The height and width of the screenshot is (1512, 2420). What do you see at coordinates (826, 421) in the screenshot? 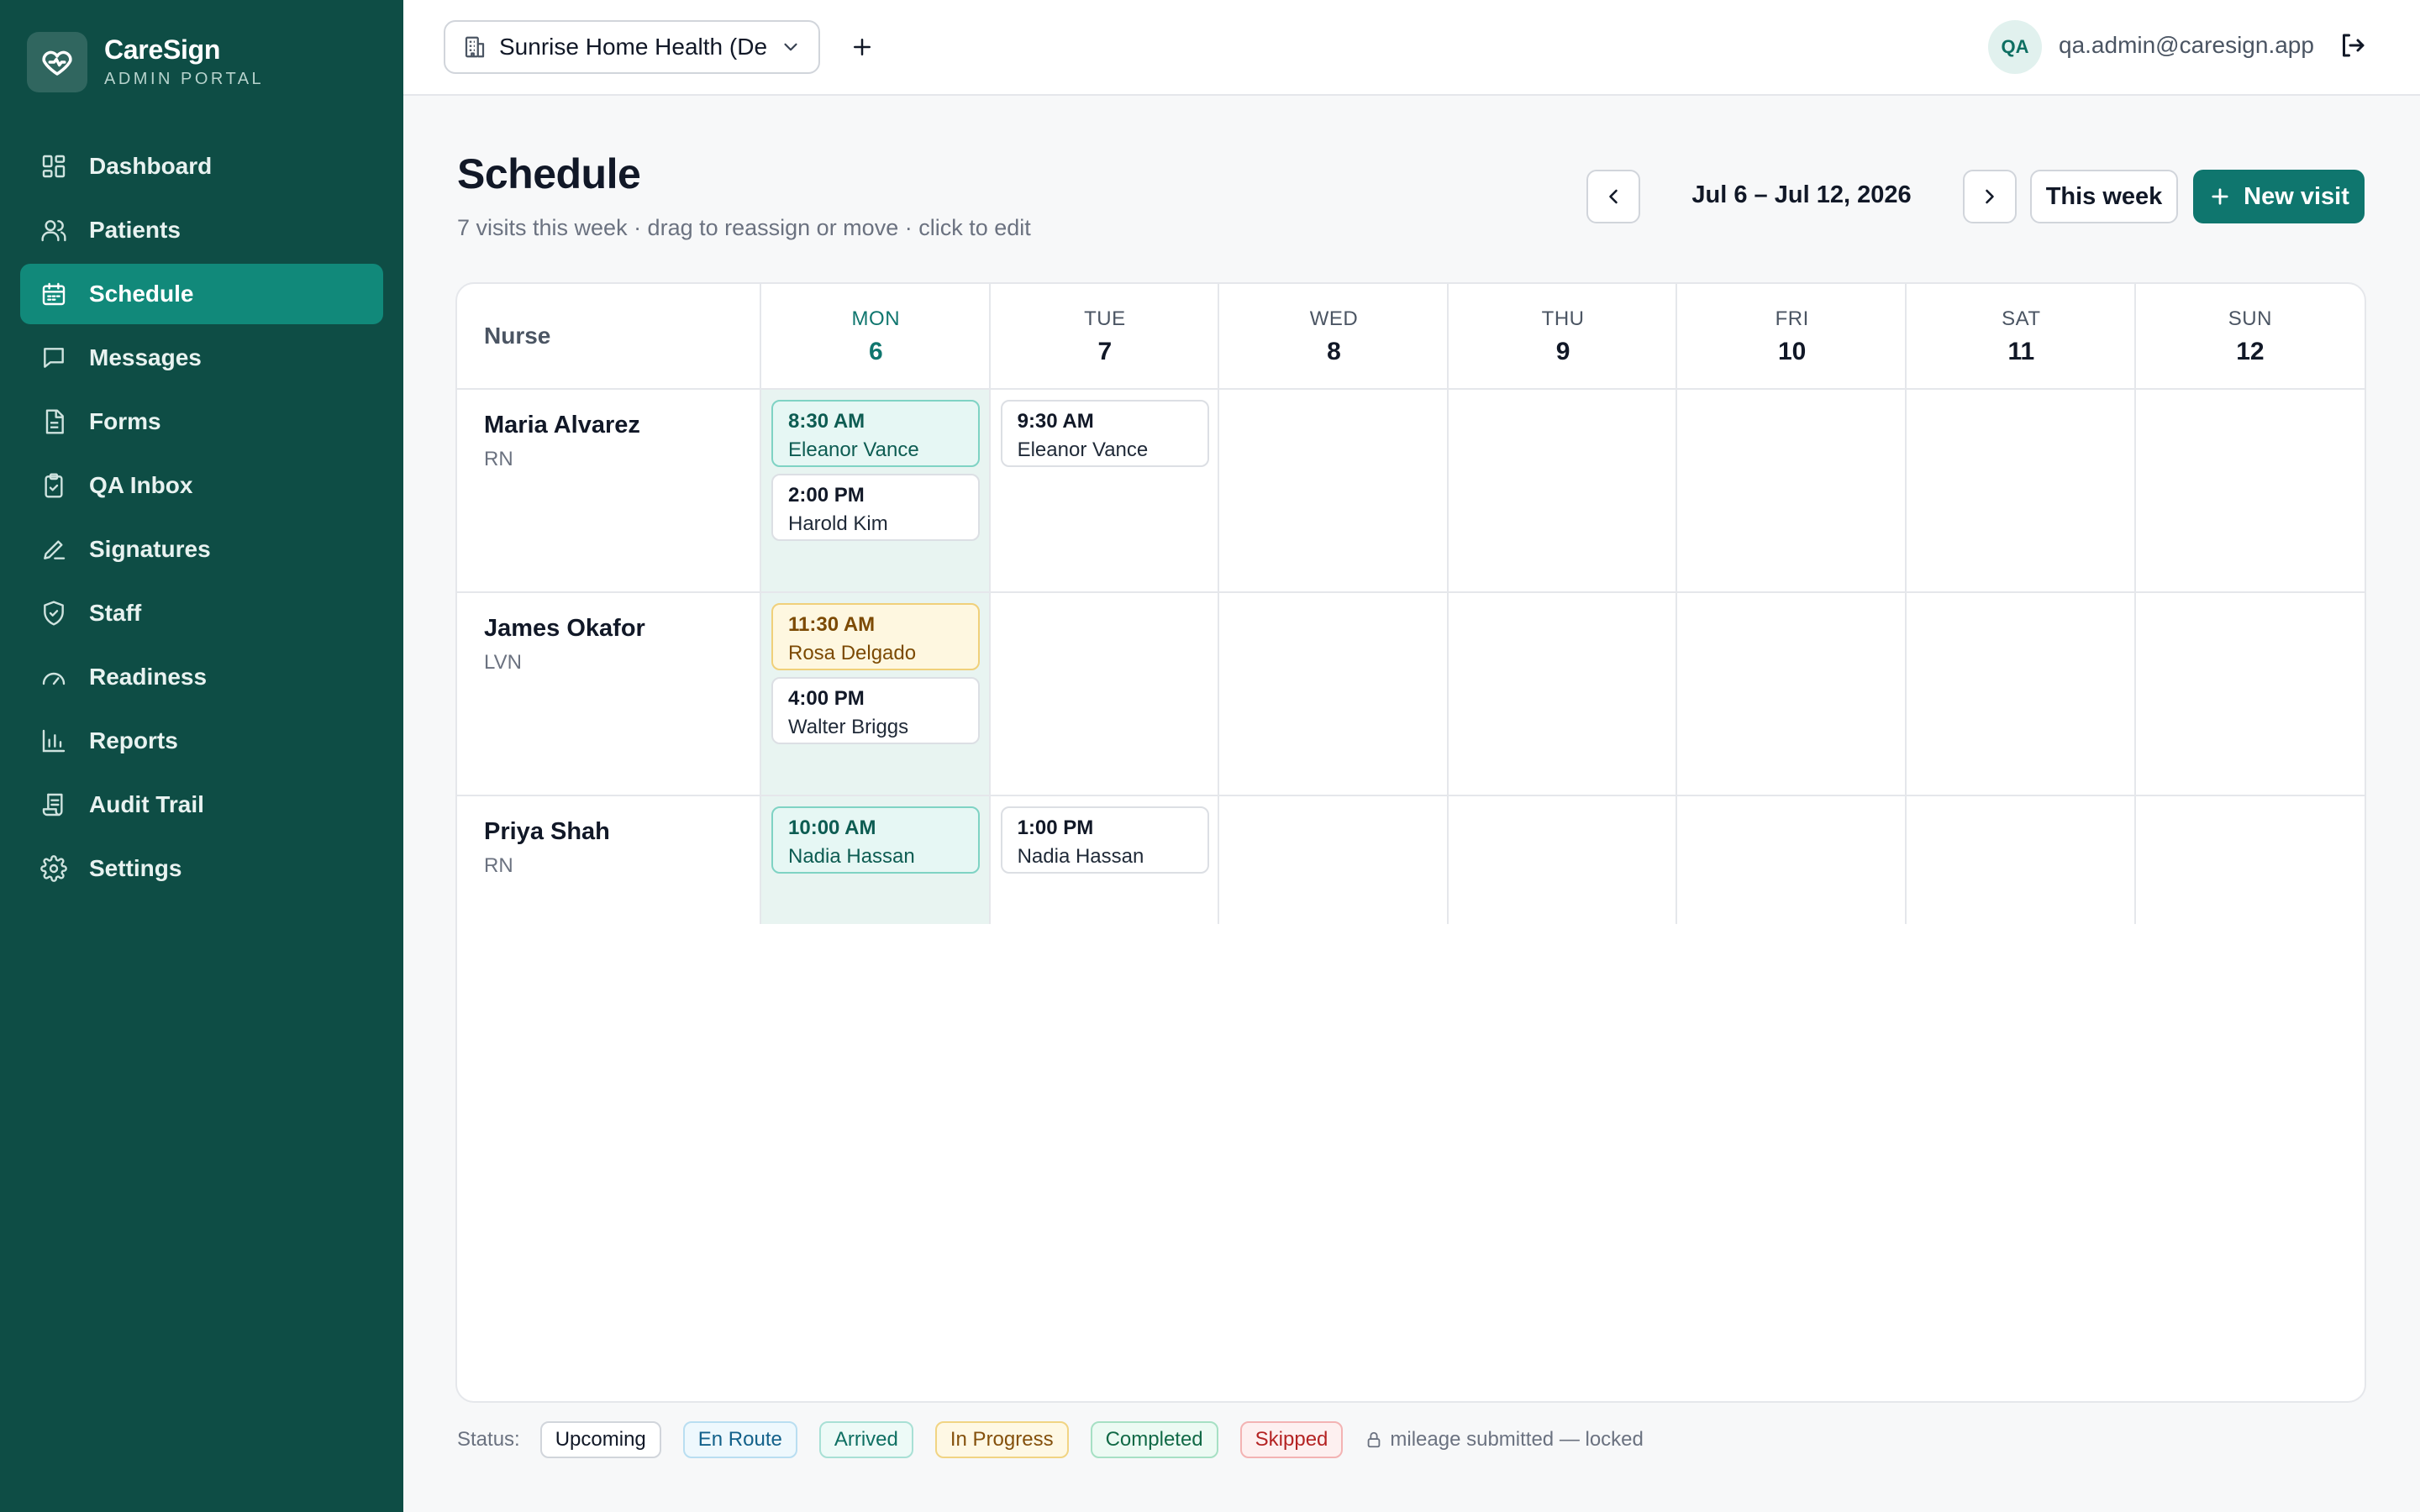
I see `visit-time: 8:30 AM` at bounding box center [826, 421].